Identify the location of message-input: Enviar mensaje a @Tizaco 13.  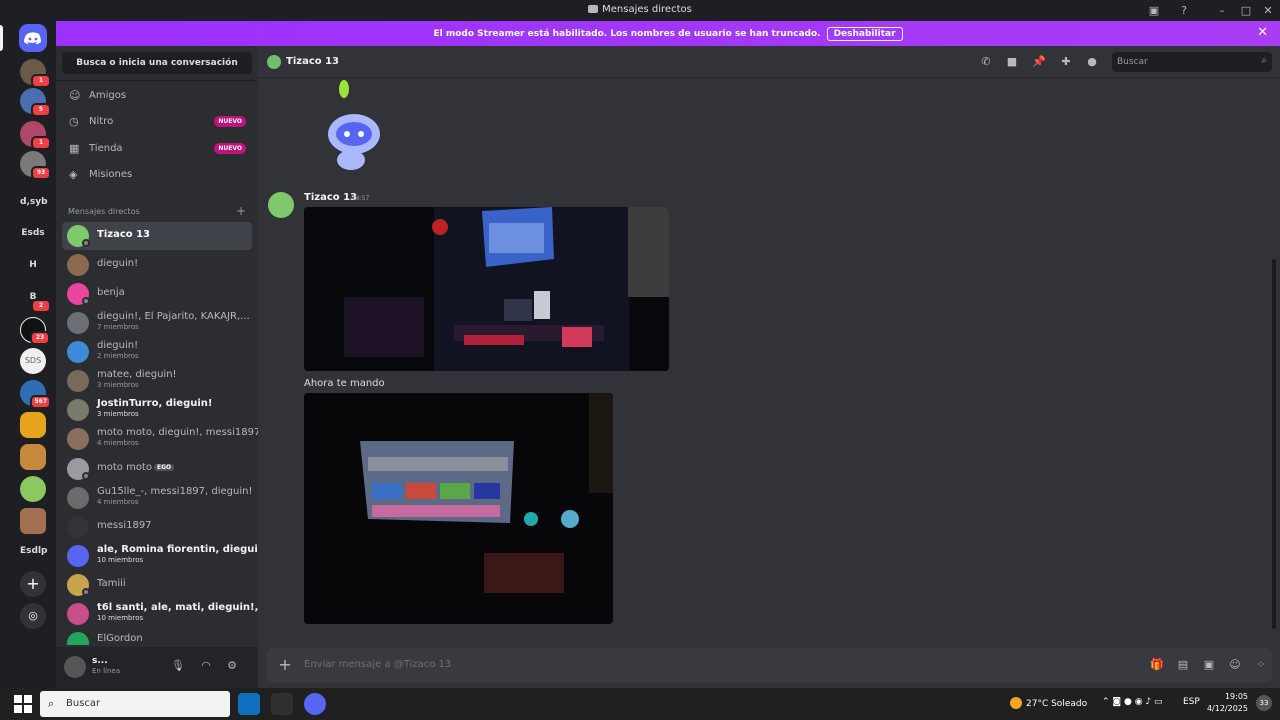
(377, 664).